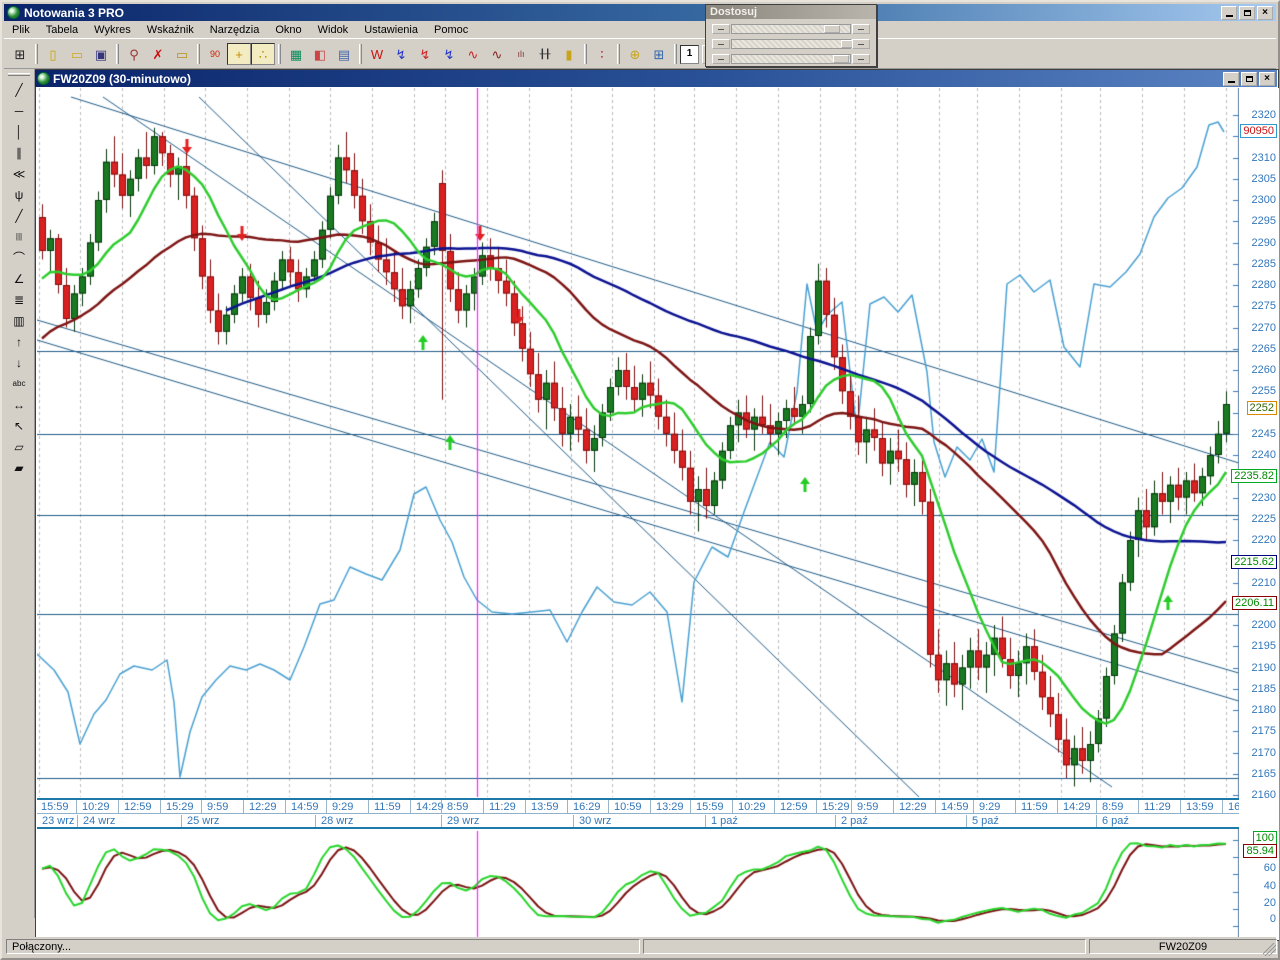 The image size is (1280, 960). What do you see at coordinates (320, 54) in the screenshot?
I see `panel-layout-button: ◧` at bounding box center [320, 54].